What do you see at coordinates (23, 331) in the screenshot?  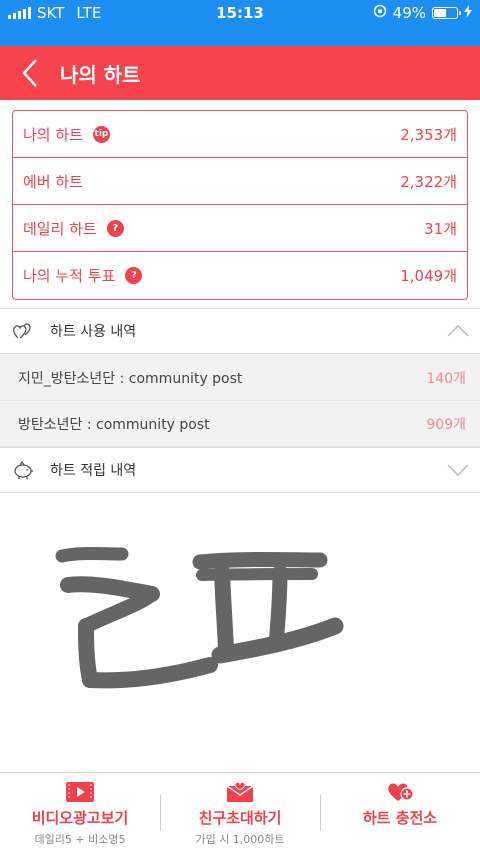 I see `hearts-outline-icon` at bounding box center [23, 331].